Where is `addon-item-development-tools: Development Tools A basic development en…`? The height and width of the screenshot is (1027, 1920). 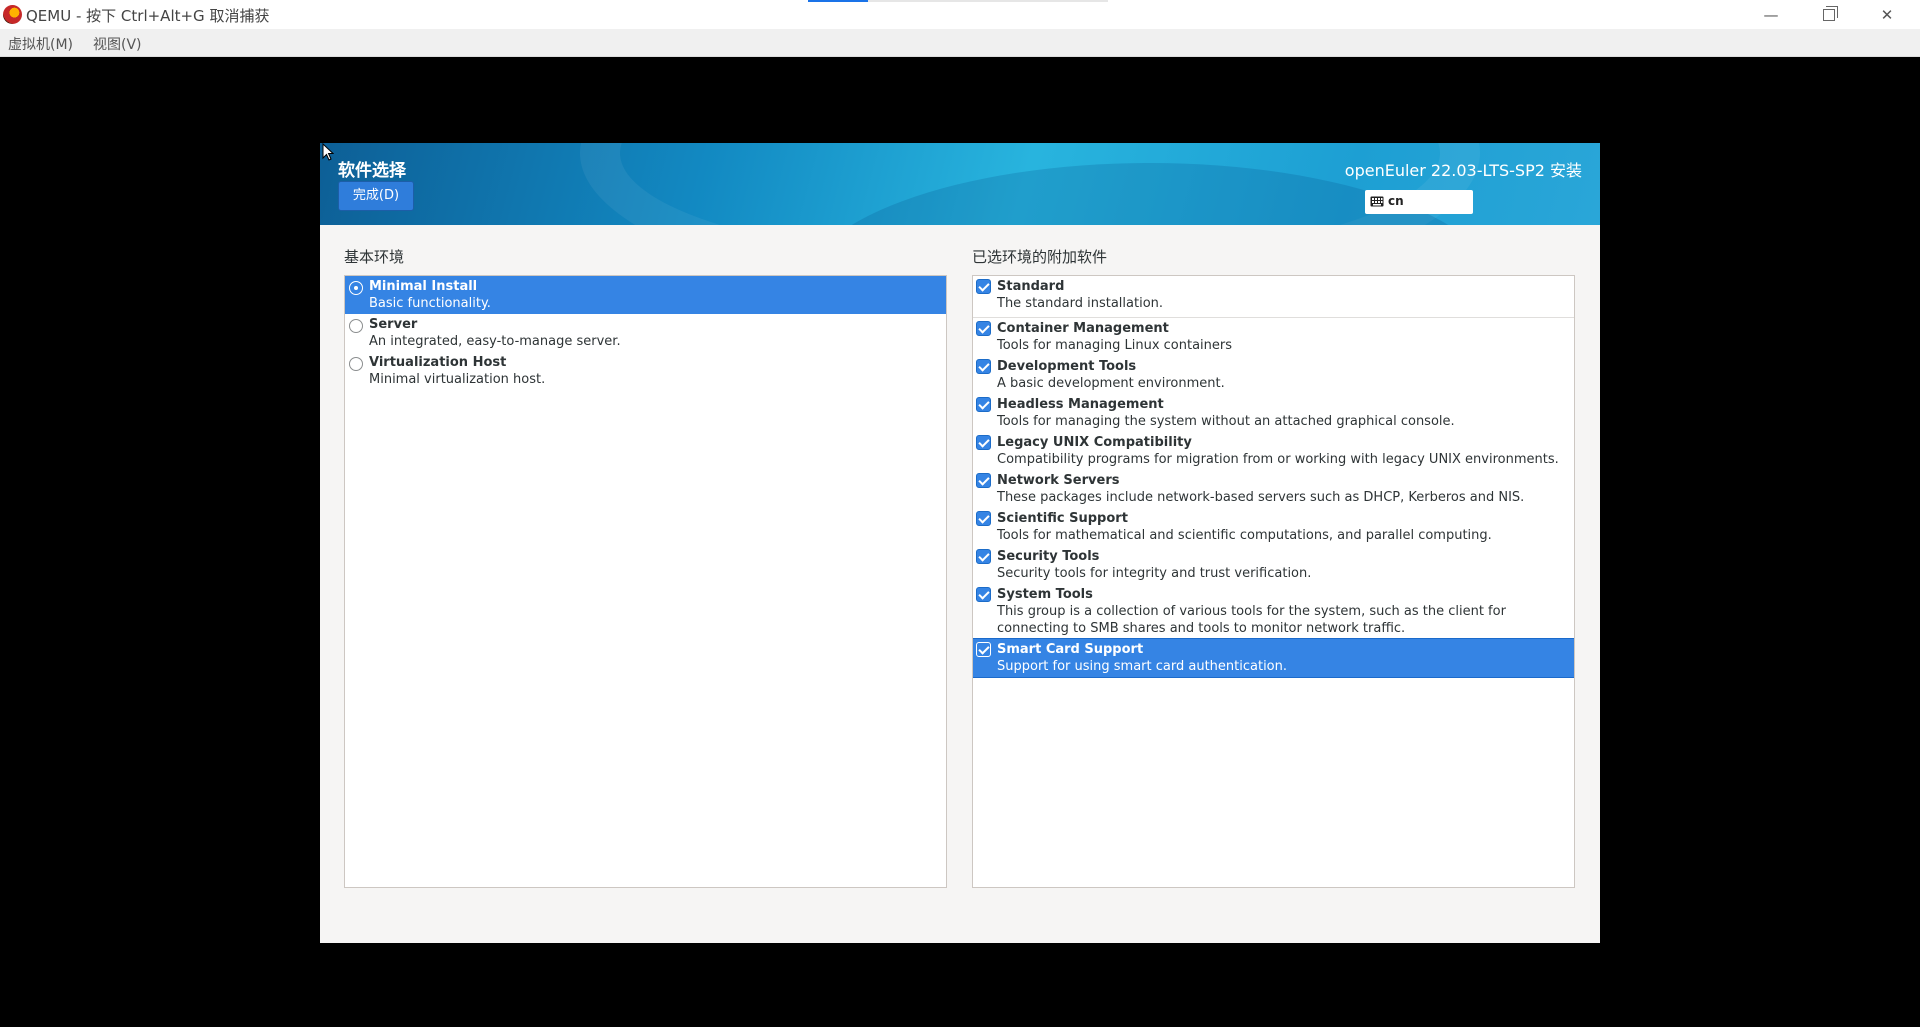
addon-item-development-tools: Development Tools A basic development en… is located at coordinates (1273, 375).